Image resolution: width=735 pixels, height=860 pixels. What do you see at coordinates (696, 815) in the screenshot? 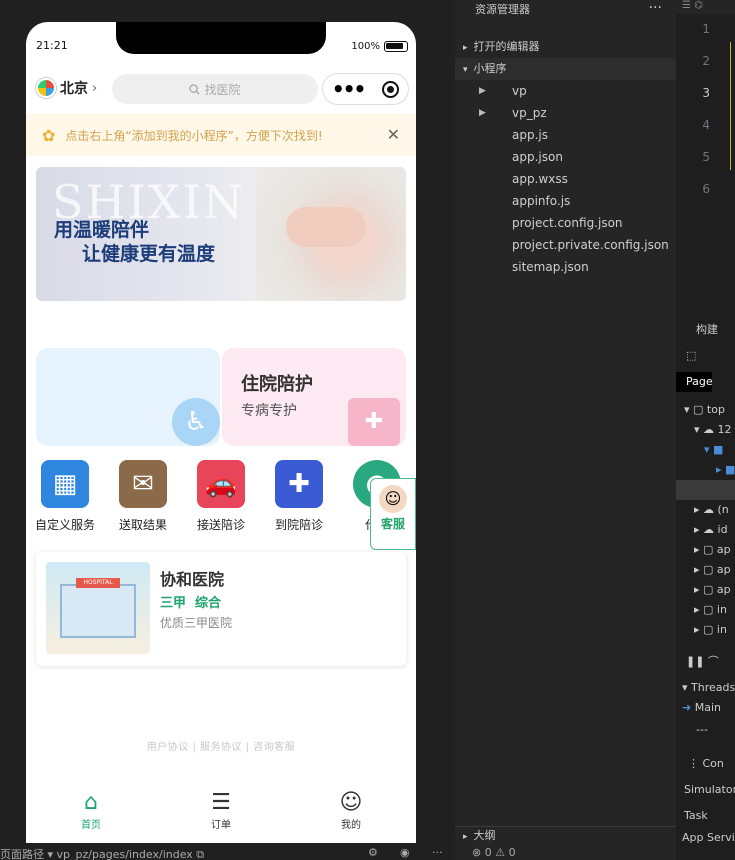
I see `task-header: Task` at bounding box center [696, 815].